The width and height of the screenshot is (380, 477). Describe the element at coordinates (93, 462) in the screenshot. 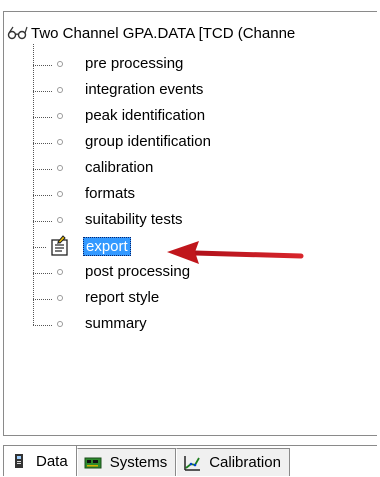

I see `systems-board-icon` at that location.